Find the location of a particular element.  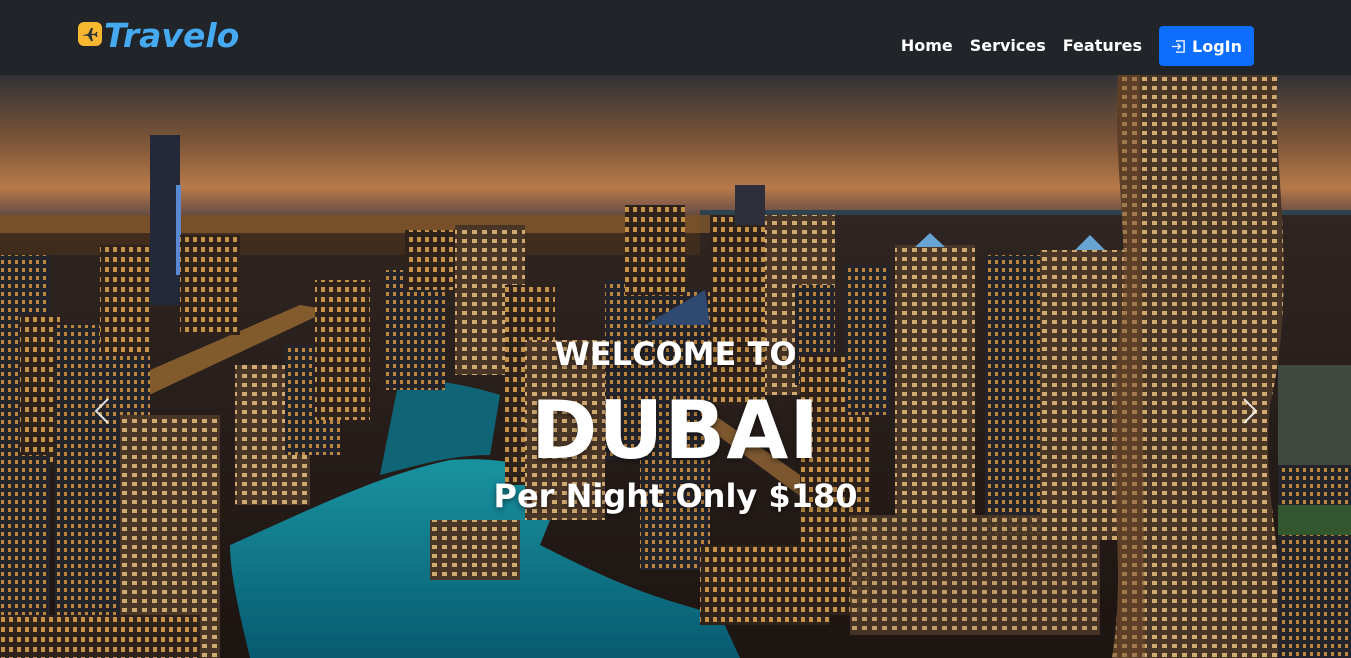

hero-welcome-text: WELCOME TO is located at coordinates (675, 354).